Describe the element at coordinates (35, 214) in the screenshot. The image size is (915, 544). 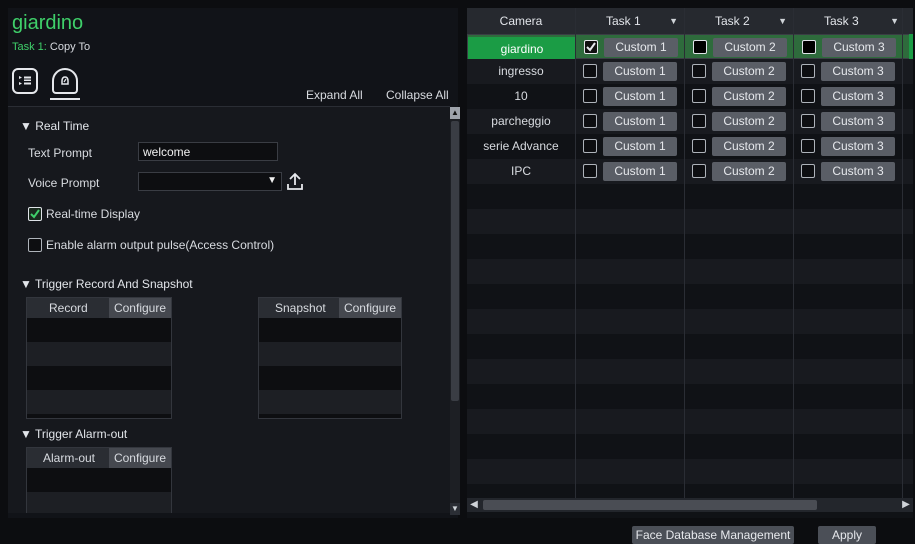
I see `realtime-display-checkbox` at that location.